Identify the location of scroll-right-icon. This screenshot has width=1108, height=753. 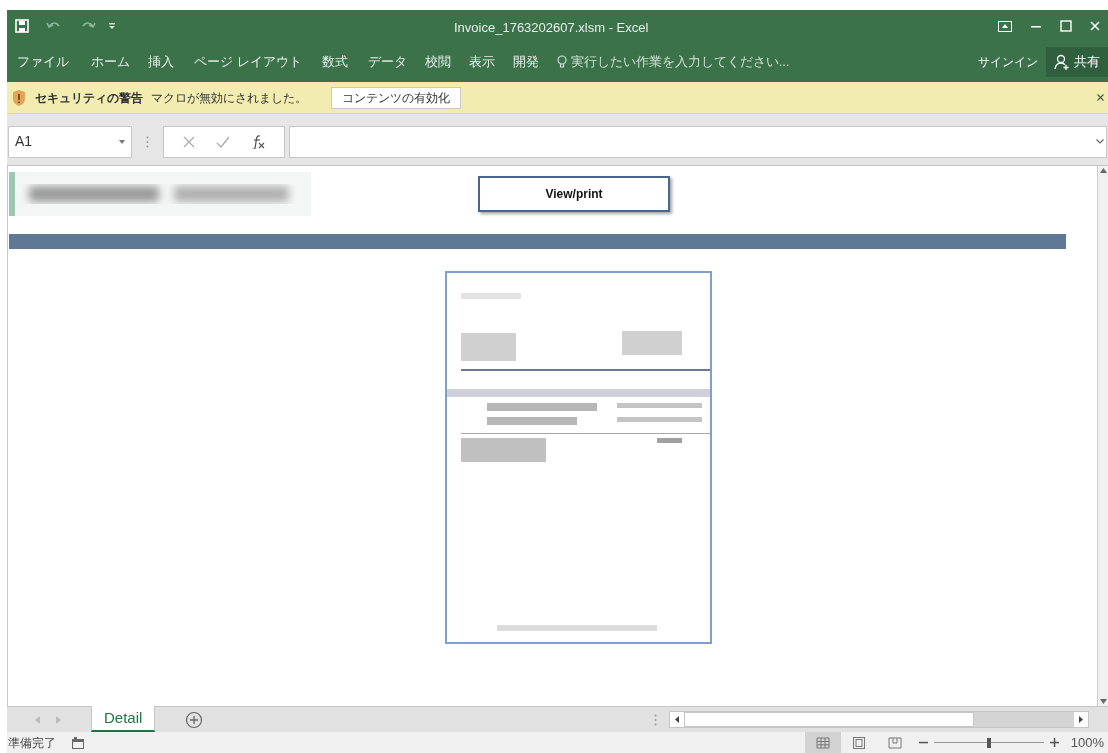
(1081, 719).